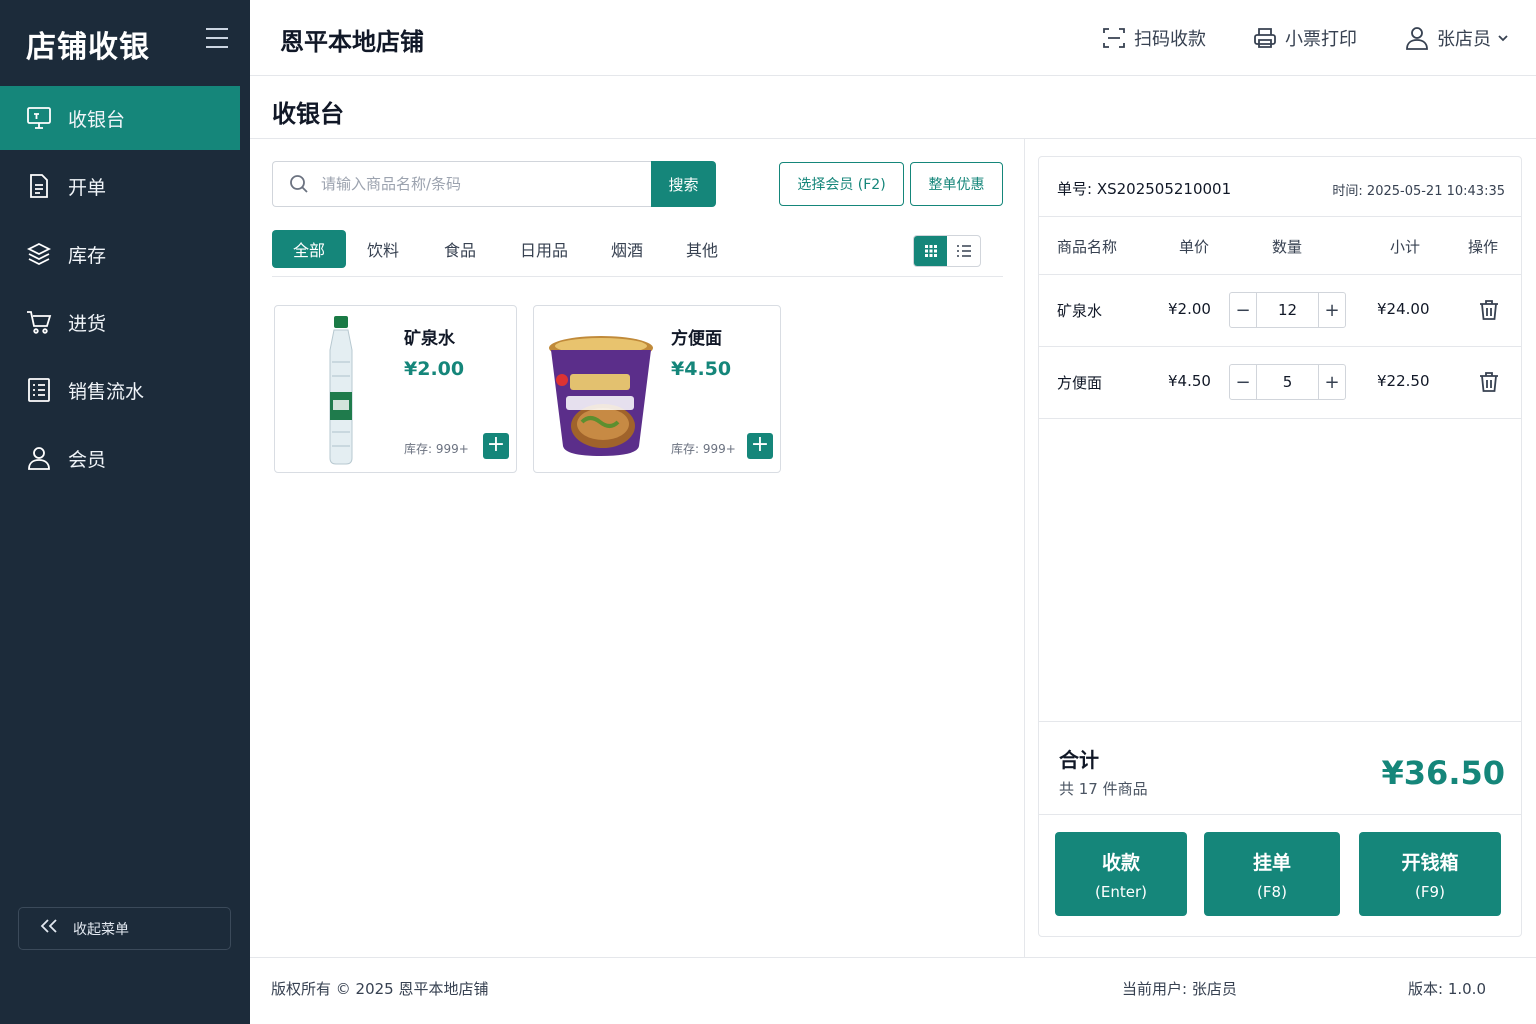  Describe the element at coordinates (1121, 891) in the screenshot. I see `checkout-shortcut: (Enter)` at that location.